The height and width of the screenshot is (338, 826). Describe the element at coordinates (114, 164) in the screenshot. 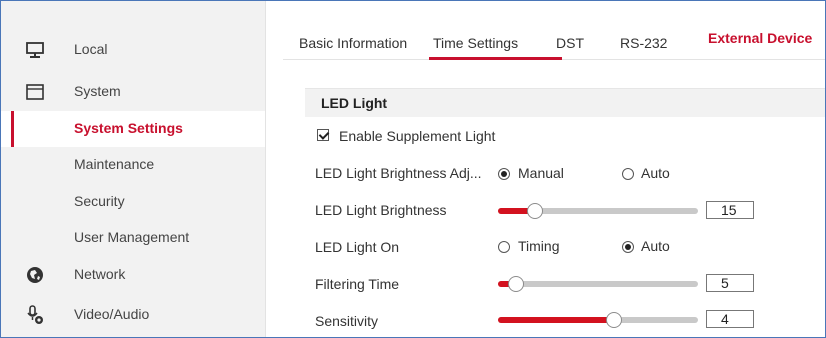

I see `sidebar-item-label: Maintenance` at that location.